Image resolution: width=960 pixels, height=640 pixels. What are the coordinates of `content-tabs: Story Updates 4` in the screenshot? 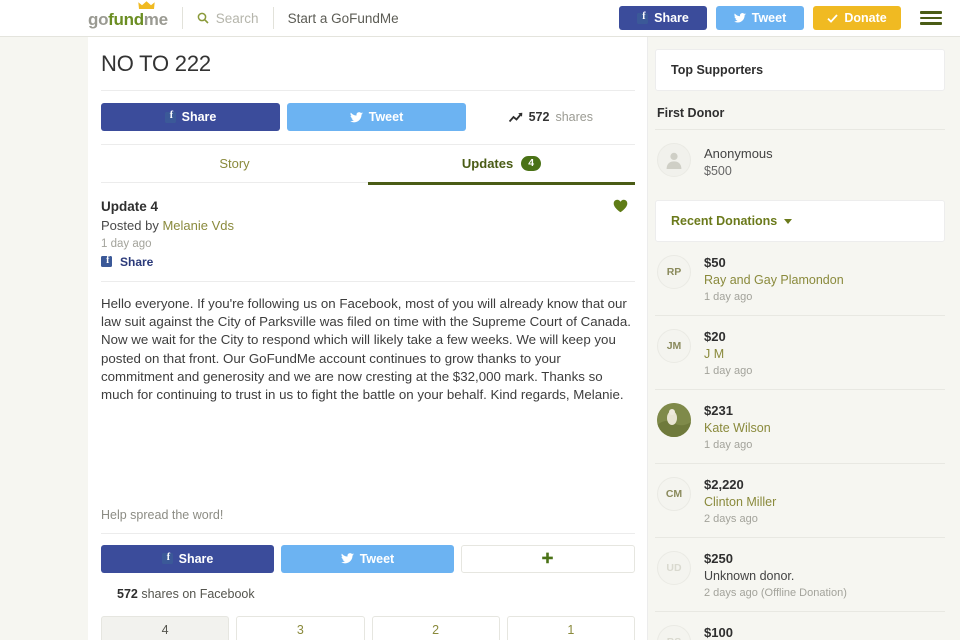 It's located at (368, 163).